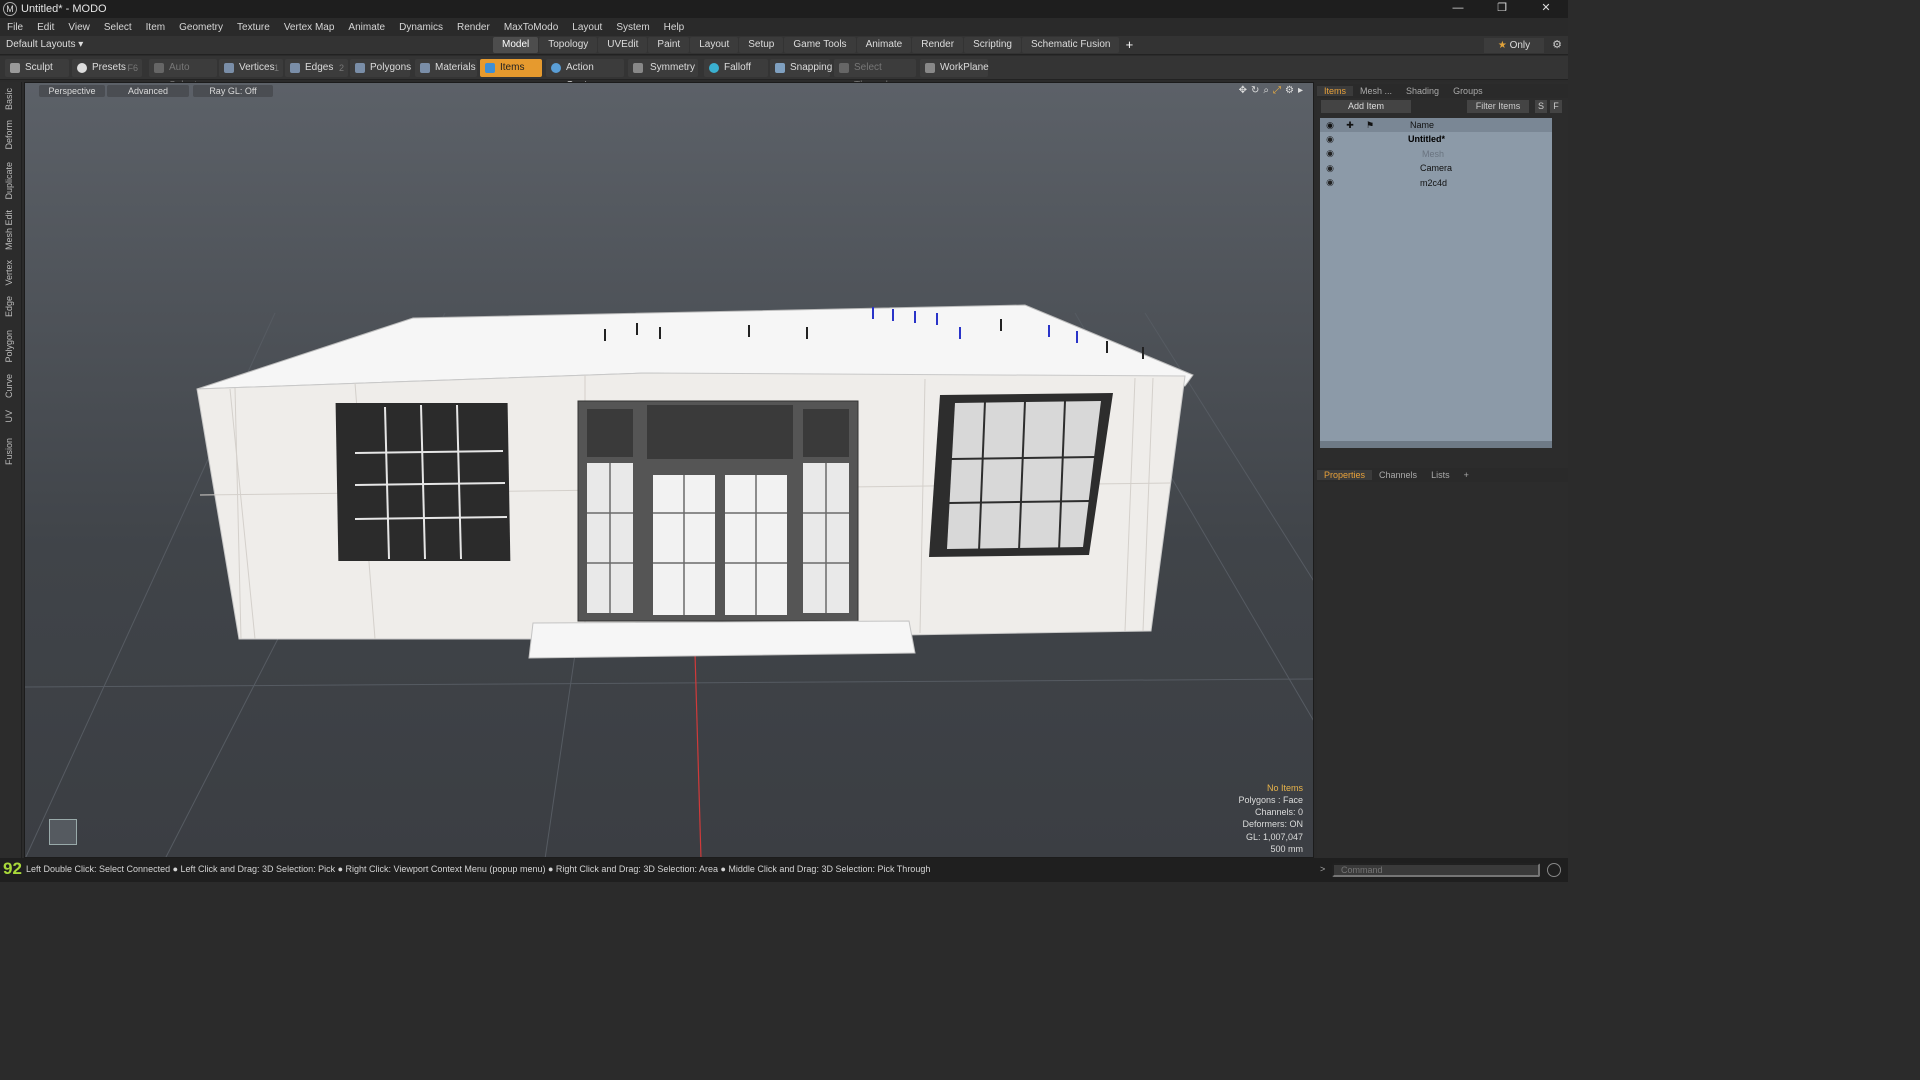 The image size is (1920, 1080). What do you see at coordinates (669, 45) in the screenshot?
I see `tab-paint: Paint` at bounding box center [669, 45].